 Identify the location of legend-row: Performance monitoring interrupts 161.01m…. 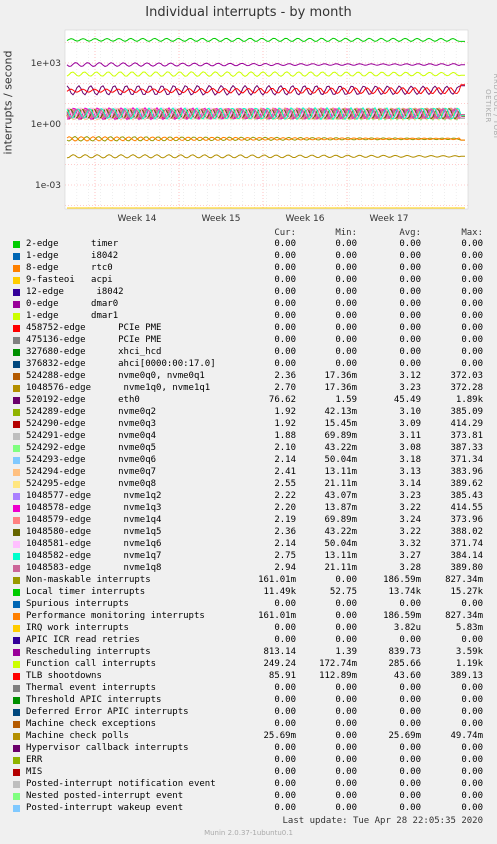
(248, 616).